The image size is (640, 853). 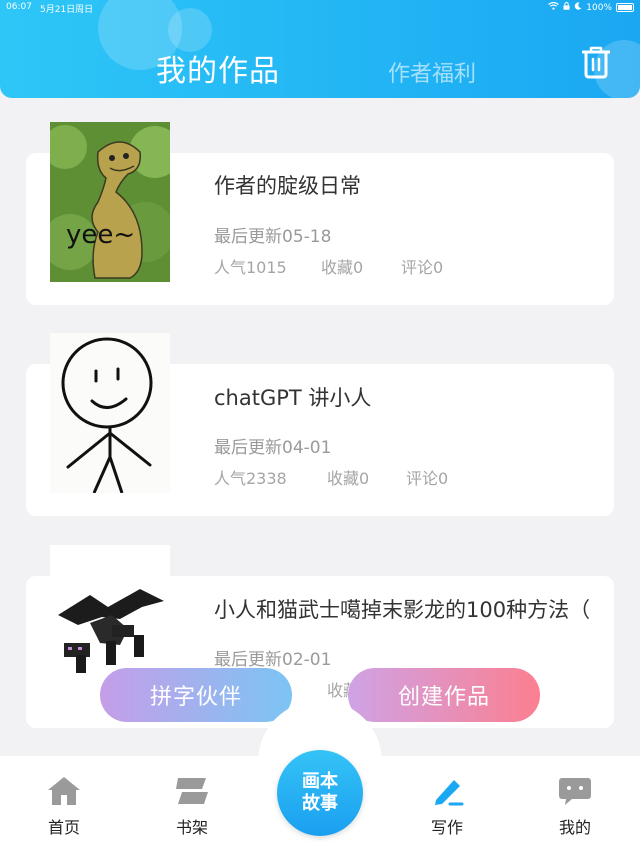 I want to click on nav-bookshelf: 书架, so click(x=192, y=807).